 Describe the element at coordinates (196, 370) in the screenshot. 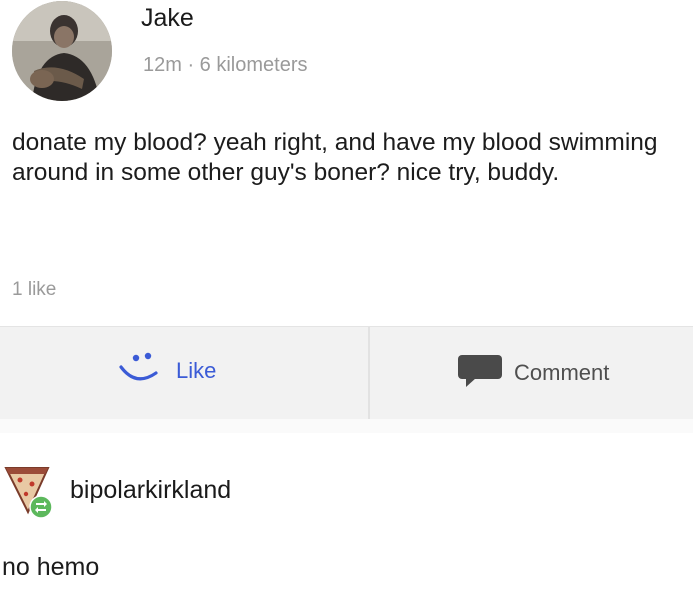

I see `like-label: Like` at that location.